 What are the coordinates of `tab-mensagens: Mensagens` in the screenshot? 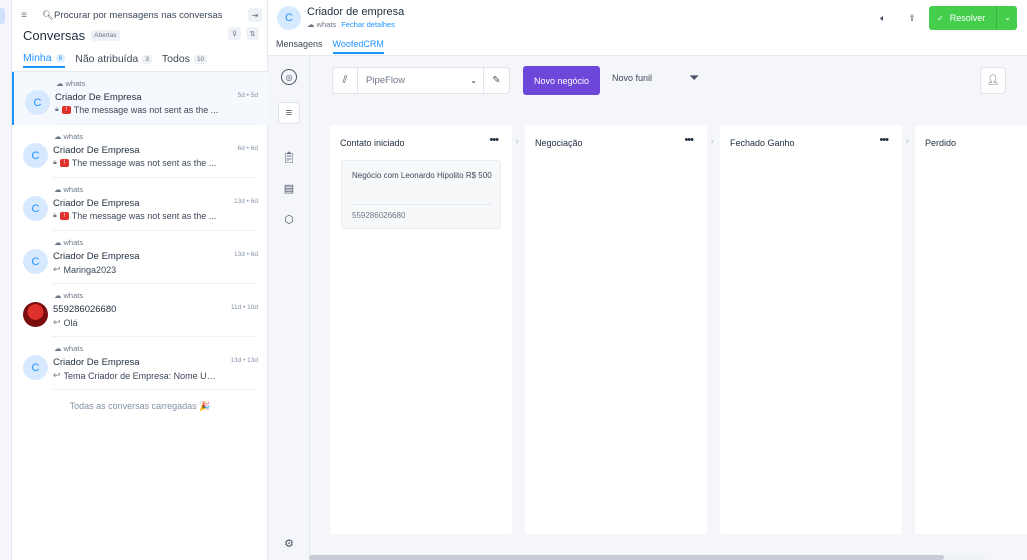 It's located at (299, 46).